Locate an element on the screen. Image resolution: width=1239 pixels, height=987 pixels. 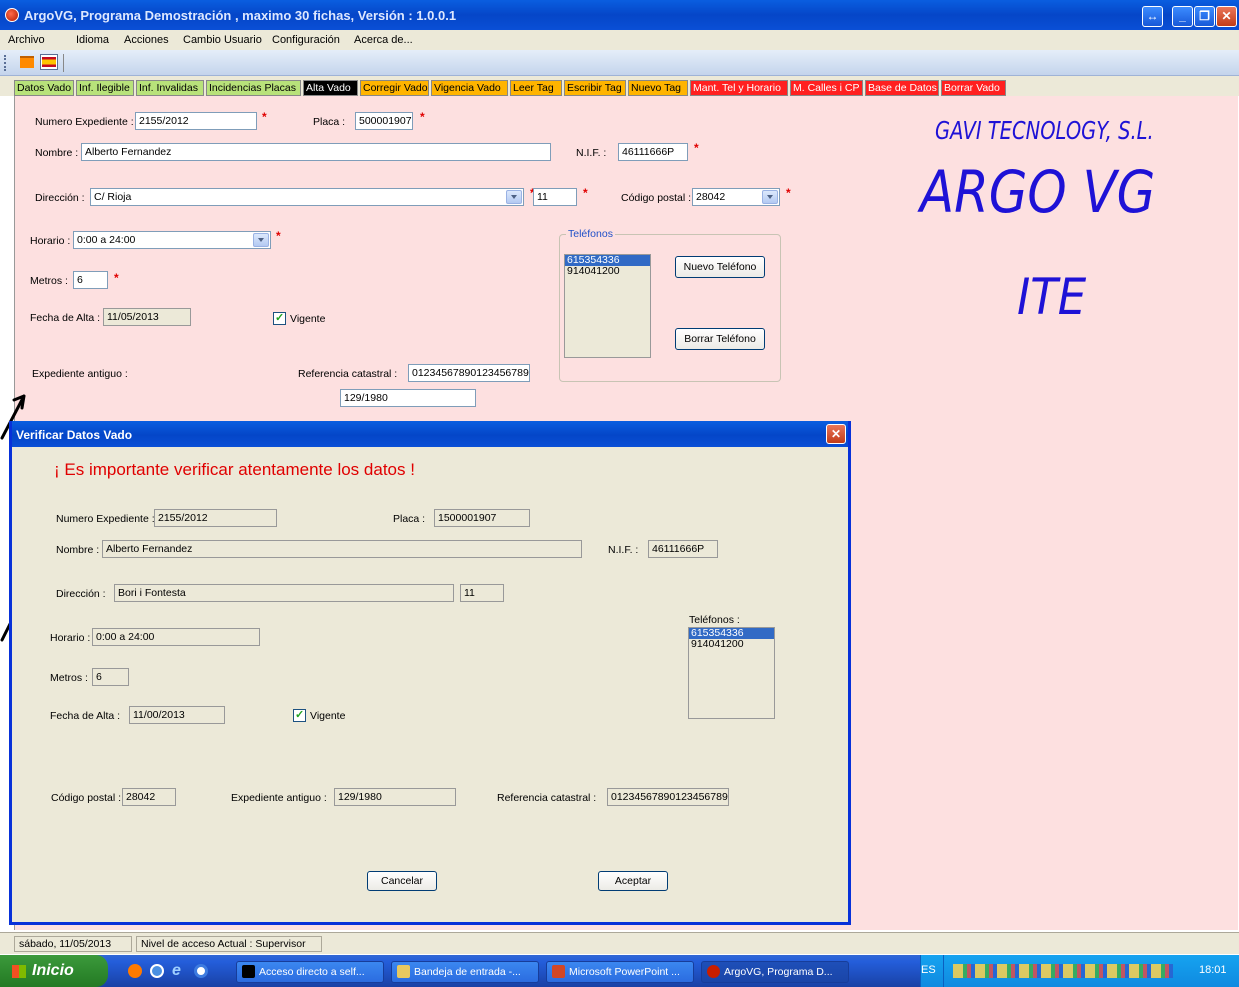
nuevo-telefono-button: Nuevo Teléfono is located at coordinates (720, 267).